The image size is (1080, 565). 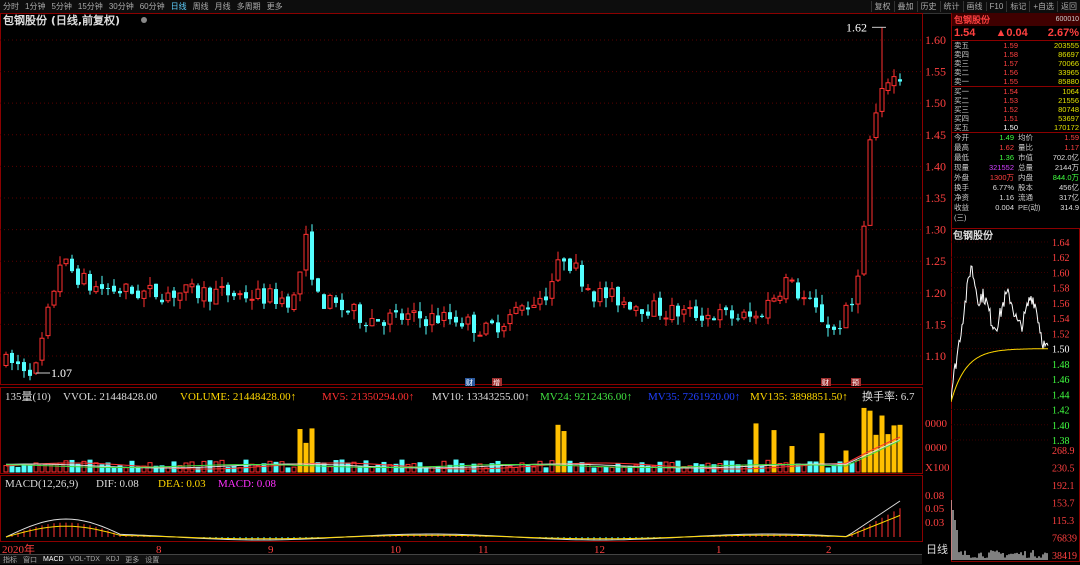 I want to click on x-axis-label: 8, so click(x=159, y=549).